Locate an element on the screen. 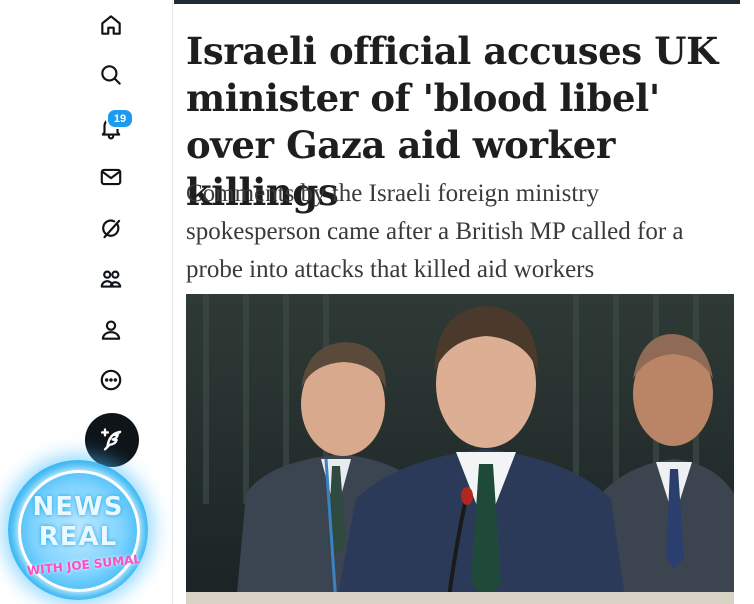 The width and height of the screenshot is (754, 604). search-icon is located at coordinates (111, 75).